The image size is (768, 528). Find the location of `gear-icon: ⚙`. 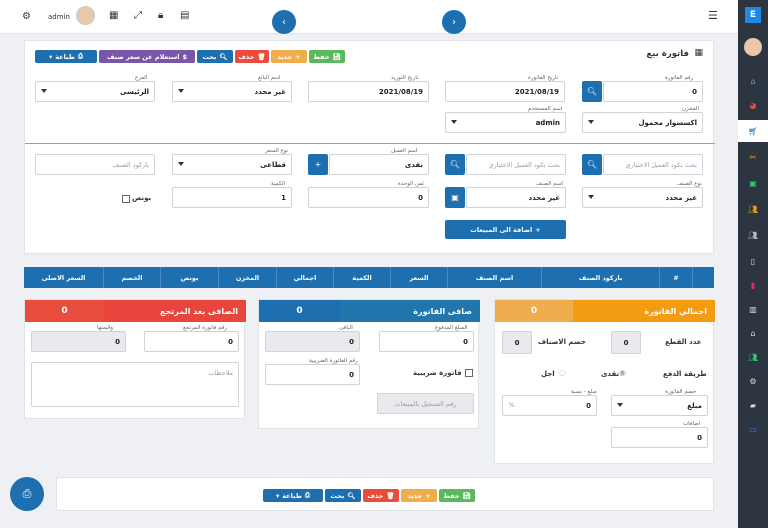

gear-icon: ⚙ is located at coordinates (26, 16).